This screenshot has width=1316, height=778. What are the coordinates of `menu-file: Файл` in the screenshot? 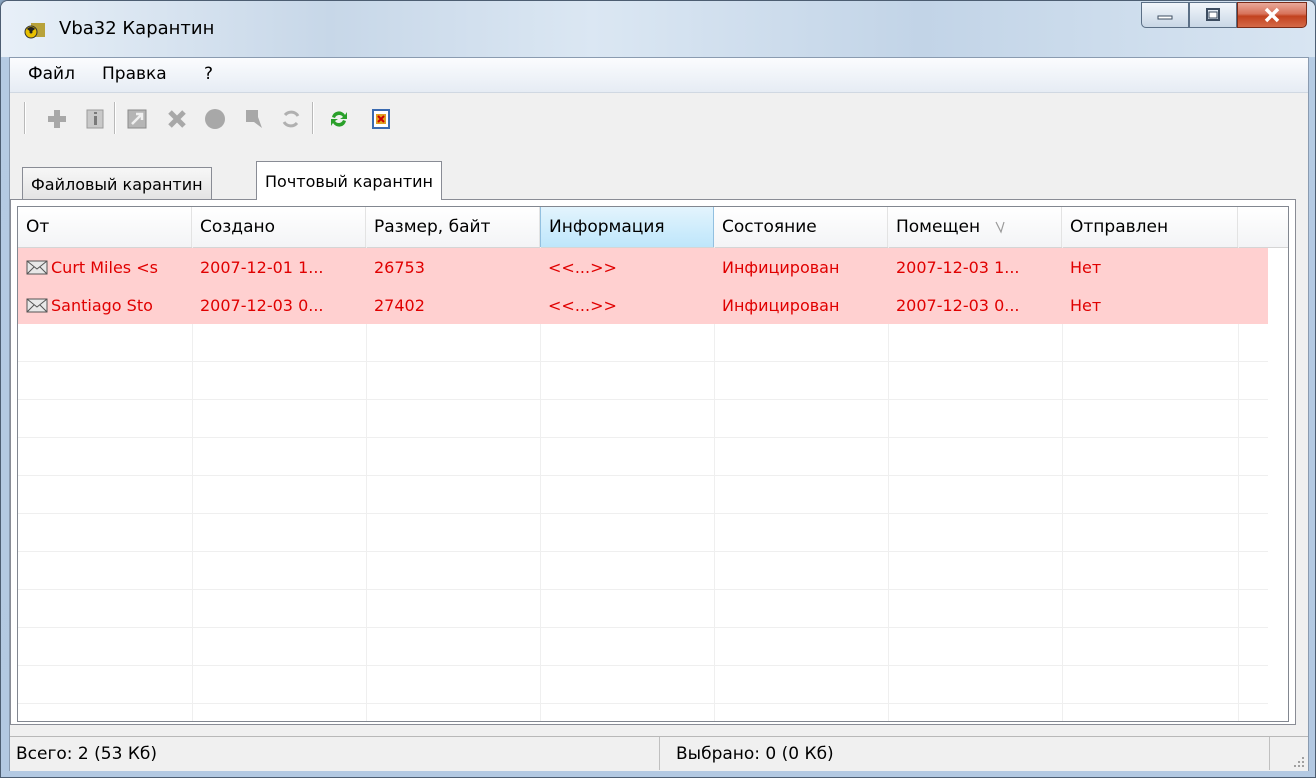 It's located at (51, 74).